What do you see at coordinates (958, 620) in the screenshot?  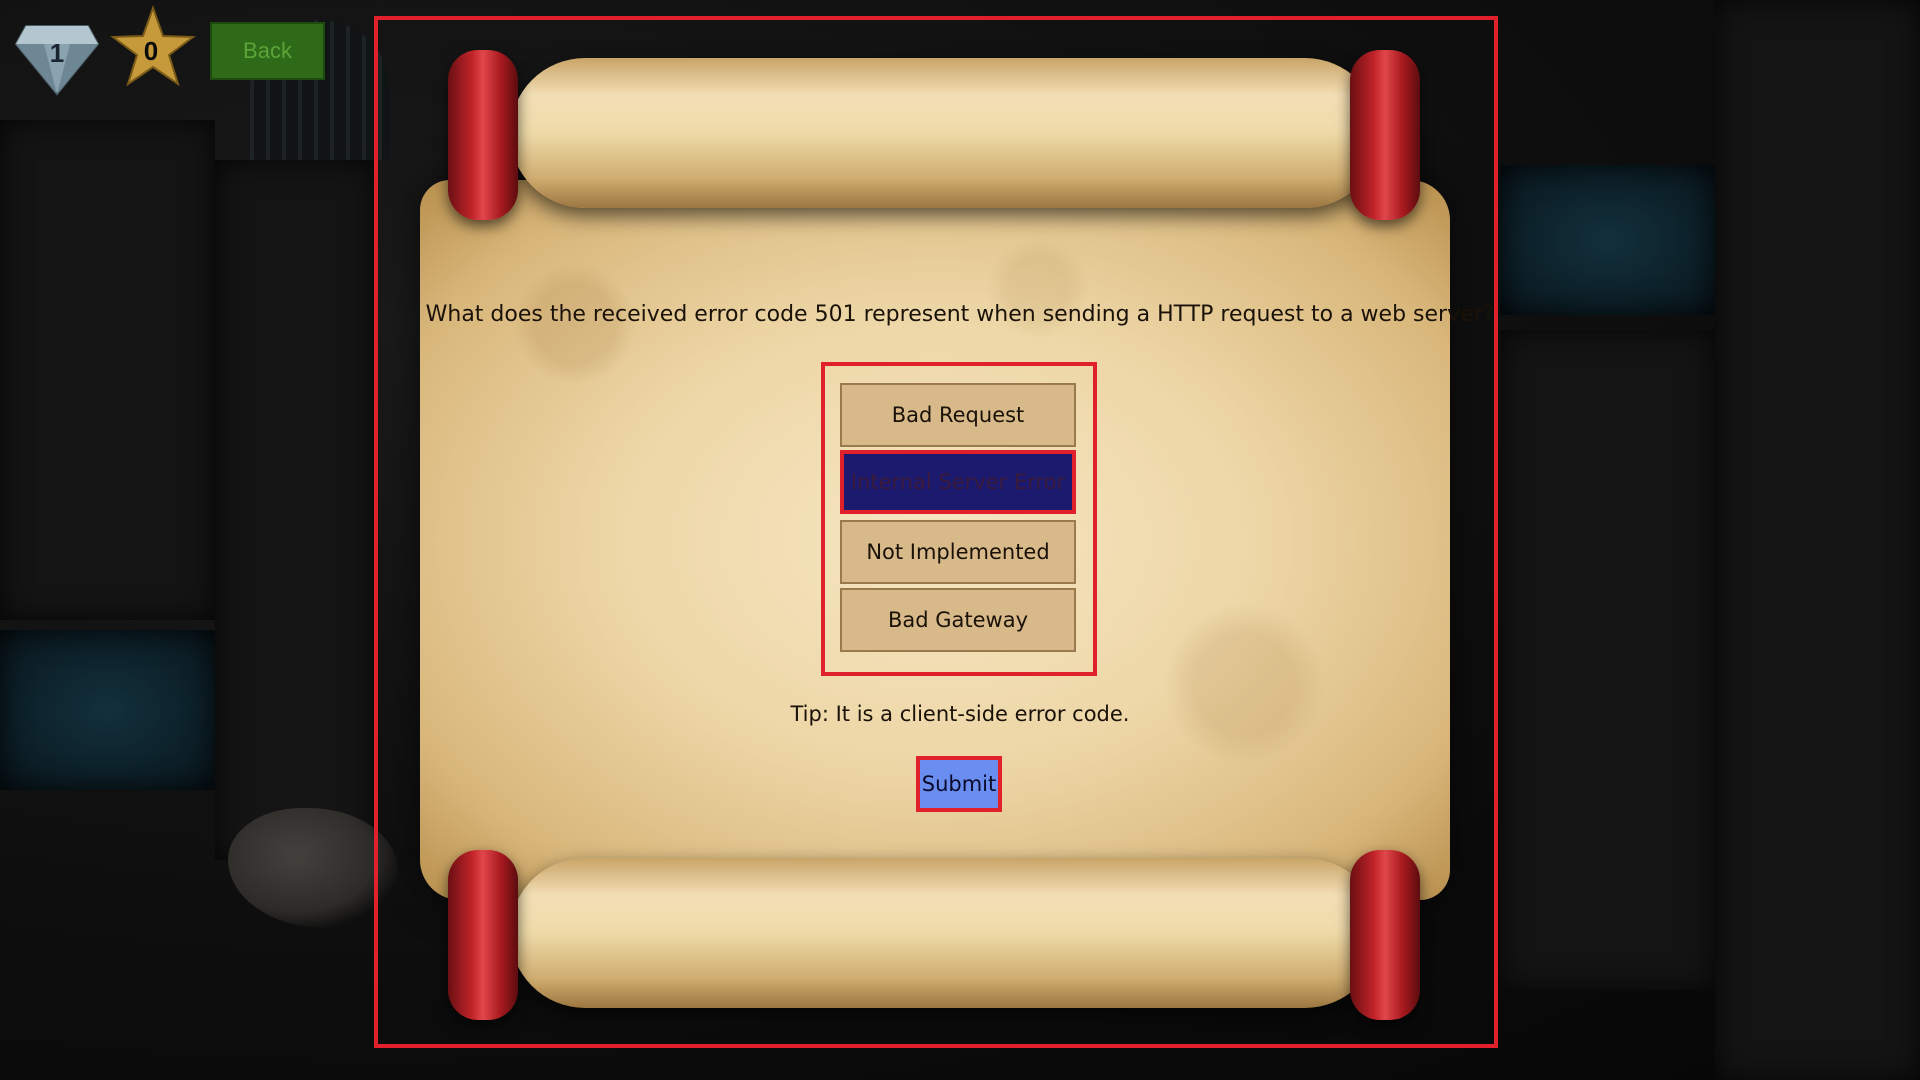 I see `answer-option-bad-gateway: Bad Gateway` at bounding box center [958, 620].